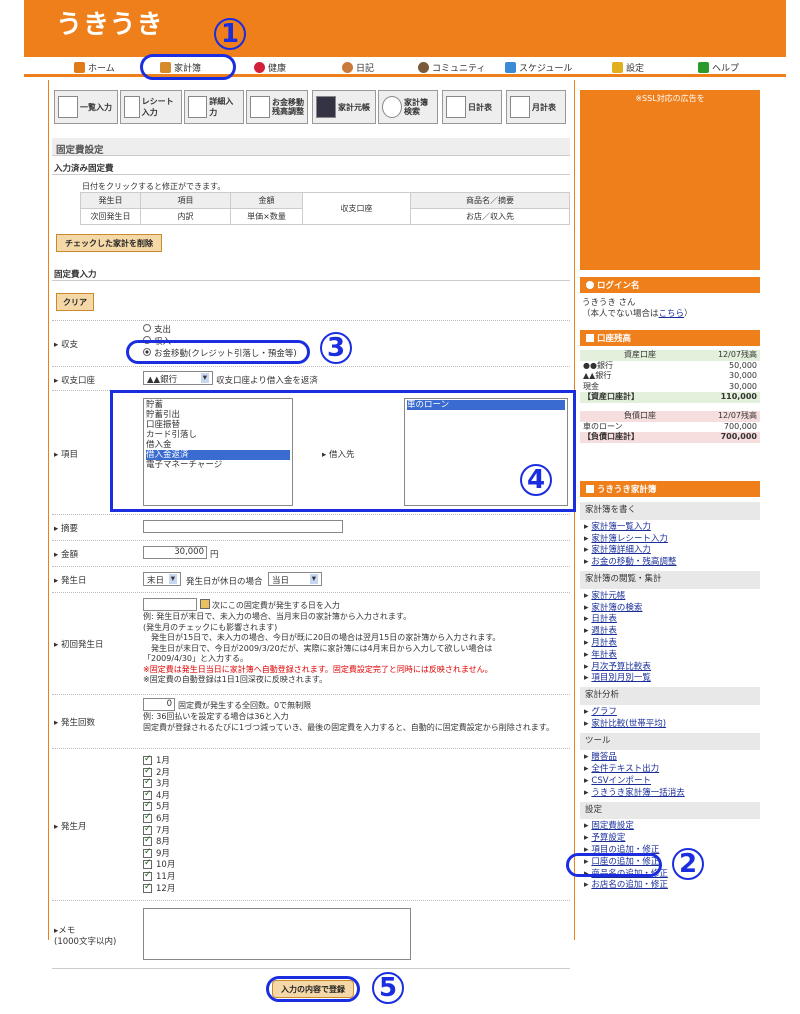 The height and width of the screenshot is (1014, 800). What do you see at coordinates (536, 480) in the screenshot?
I see `callout-number-4: 4` at bounding box center [536, 480].